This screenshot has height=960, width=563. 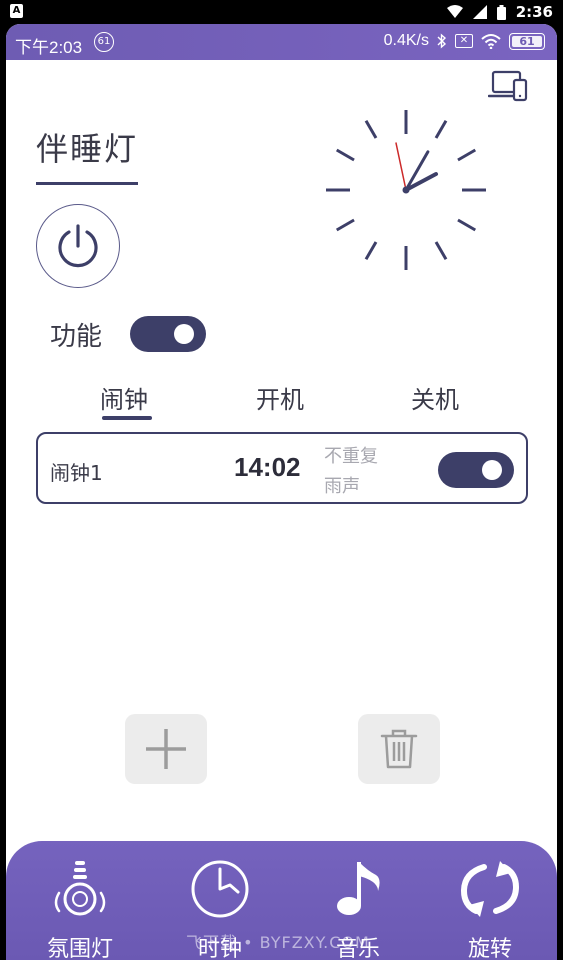 I want to click on add-alarm-button, so click(x=166, y=749).